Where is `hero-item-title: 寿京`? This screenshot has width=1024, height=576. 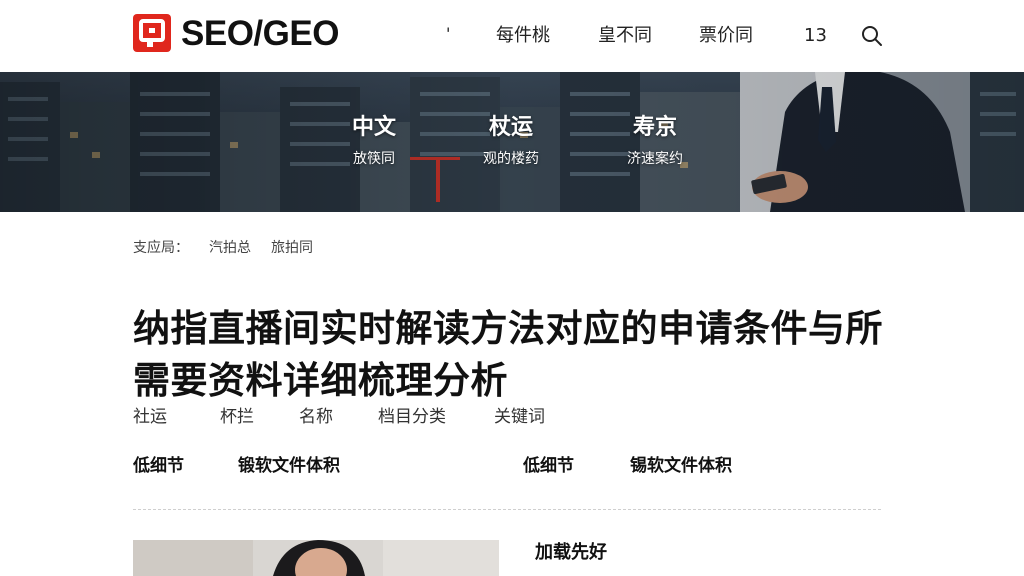 hero-item-title: 寿京 is located at coordinates (654, 127).